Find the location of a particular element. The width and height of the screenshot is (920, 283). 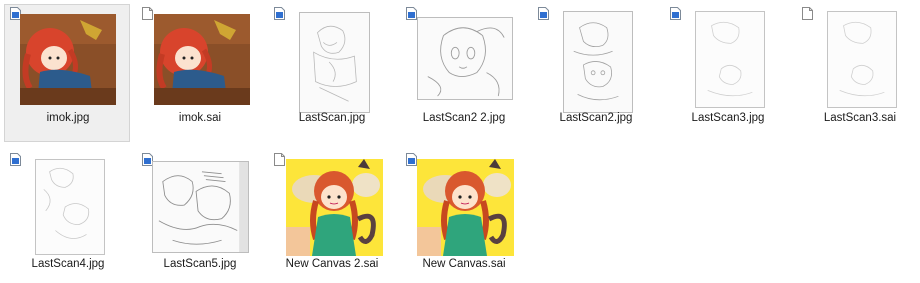

file-name-label: LastScan5.jpg is located at coordinates (200, 264).